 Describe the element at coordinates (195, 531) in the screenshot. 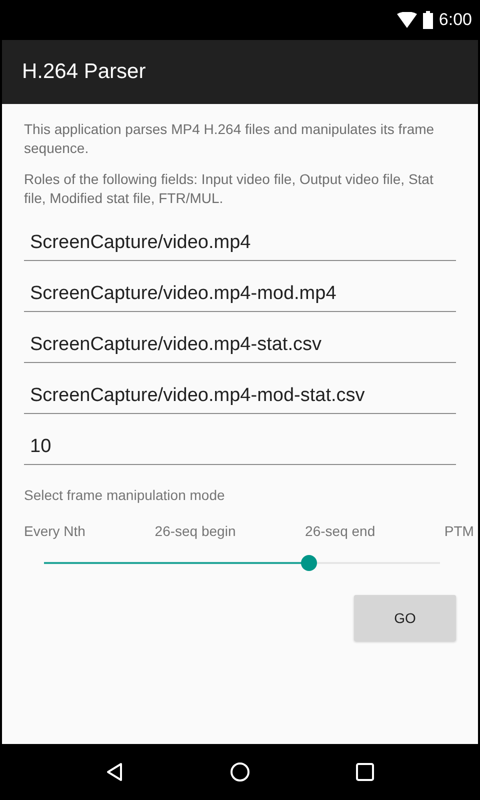

I see `mode-option-label: 26-seq begin` at that location.